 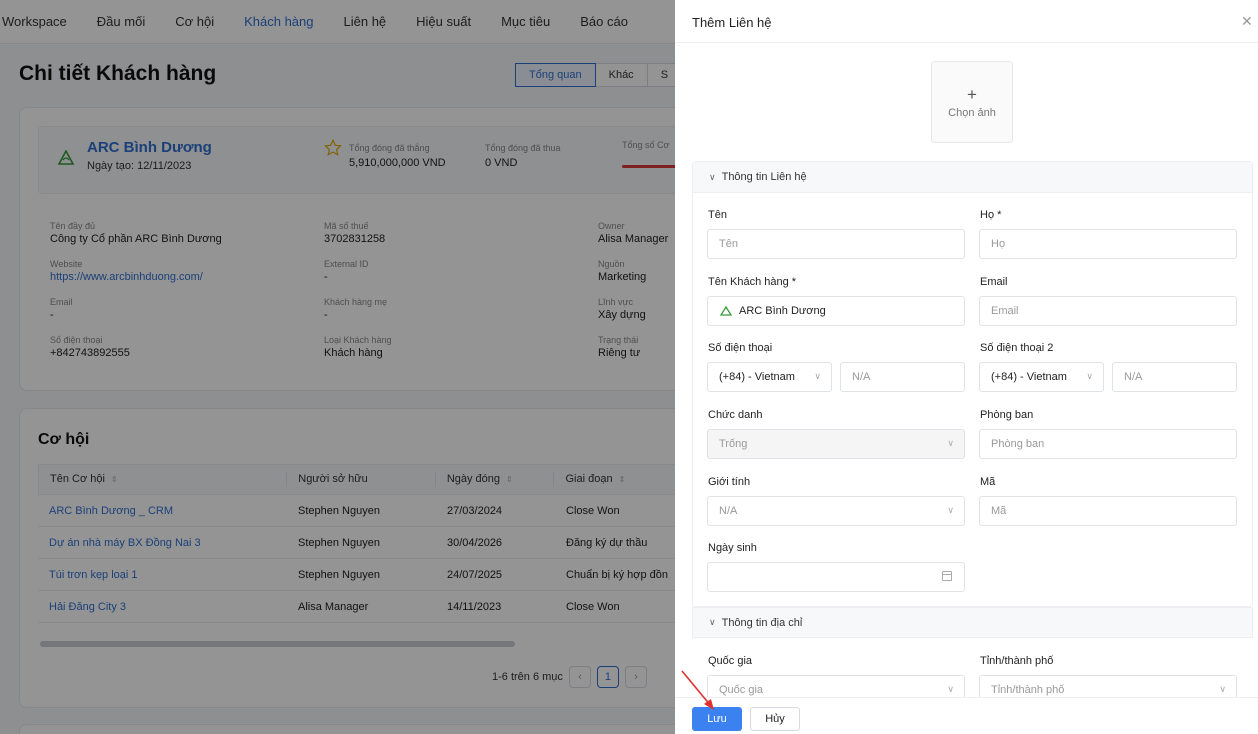 I want to click on gender-select: N/A ∨, so click(x=836, y=511).